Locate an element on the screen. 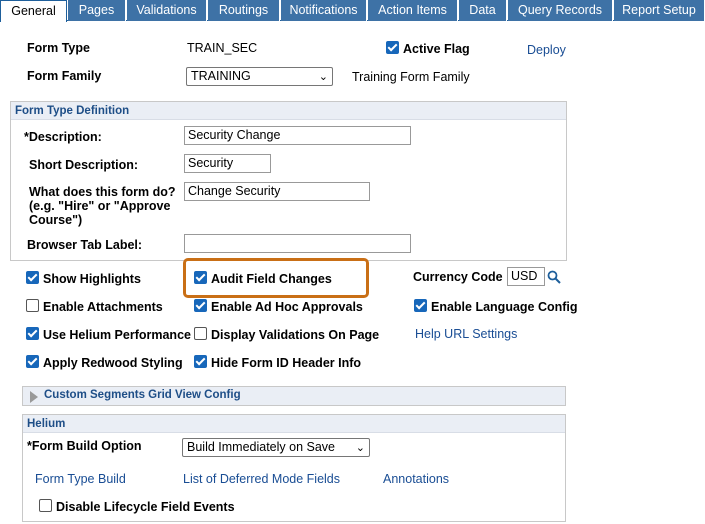  form-family-label: Form Family is located at coordinates (64, 76).